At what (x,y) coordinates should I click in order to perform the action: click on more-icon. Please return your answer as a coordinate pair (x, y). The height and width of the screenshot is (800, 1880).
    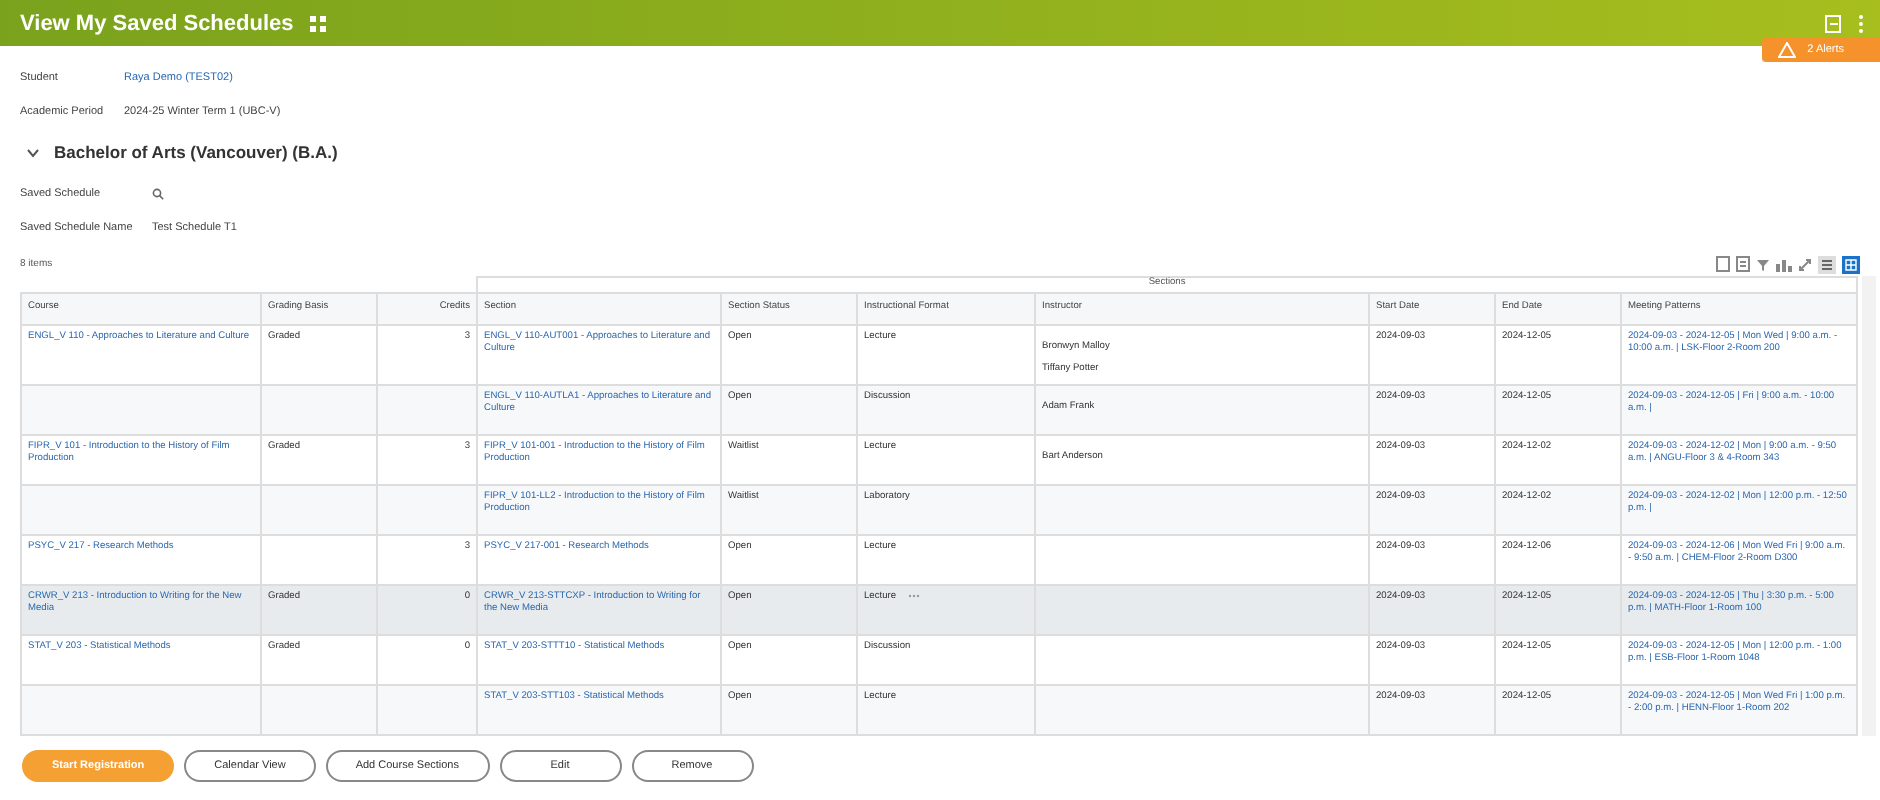
    Looking at the image, I should click on (1861, 23).